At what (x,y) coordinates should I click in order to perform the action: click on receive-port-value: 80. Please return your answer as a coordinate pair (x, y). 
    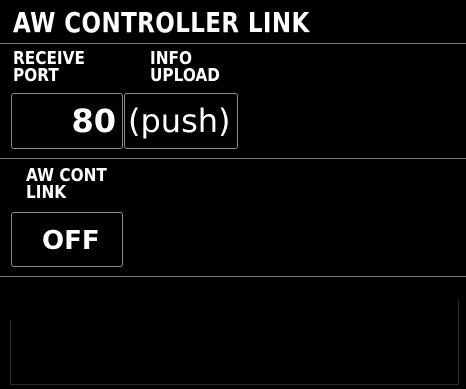
    Looking at the image, I should click on (93, 121).